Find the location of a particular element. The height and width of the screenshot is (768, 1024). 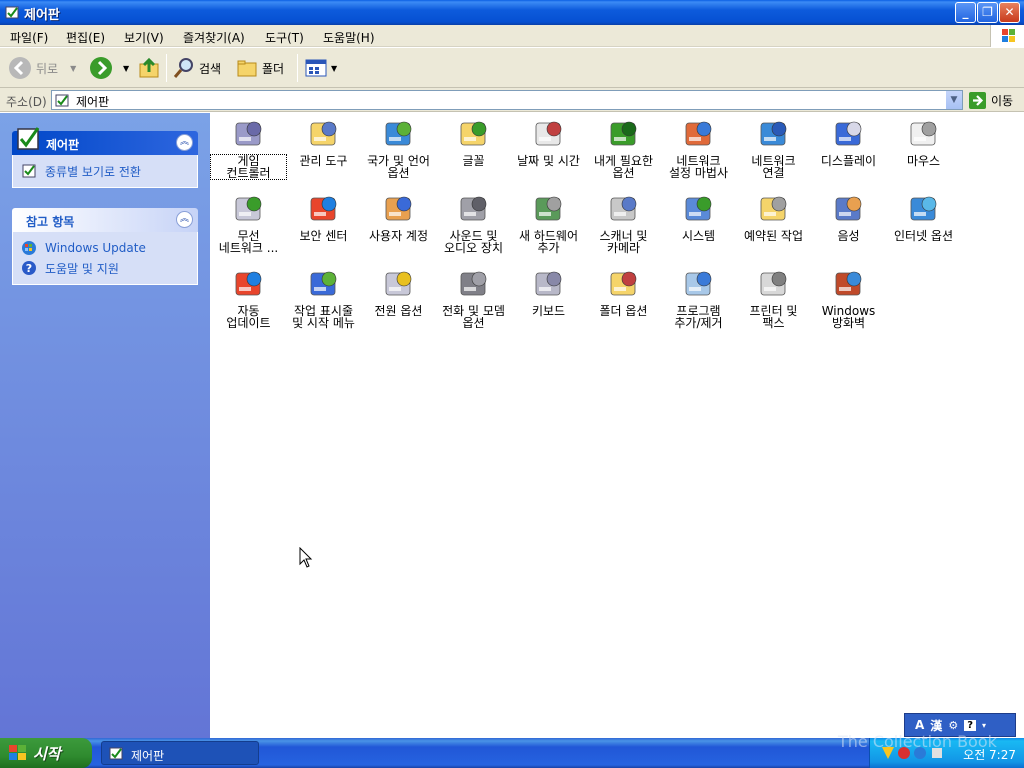

keyboard-icon is located at coordinates (548, 283).